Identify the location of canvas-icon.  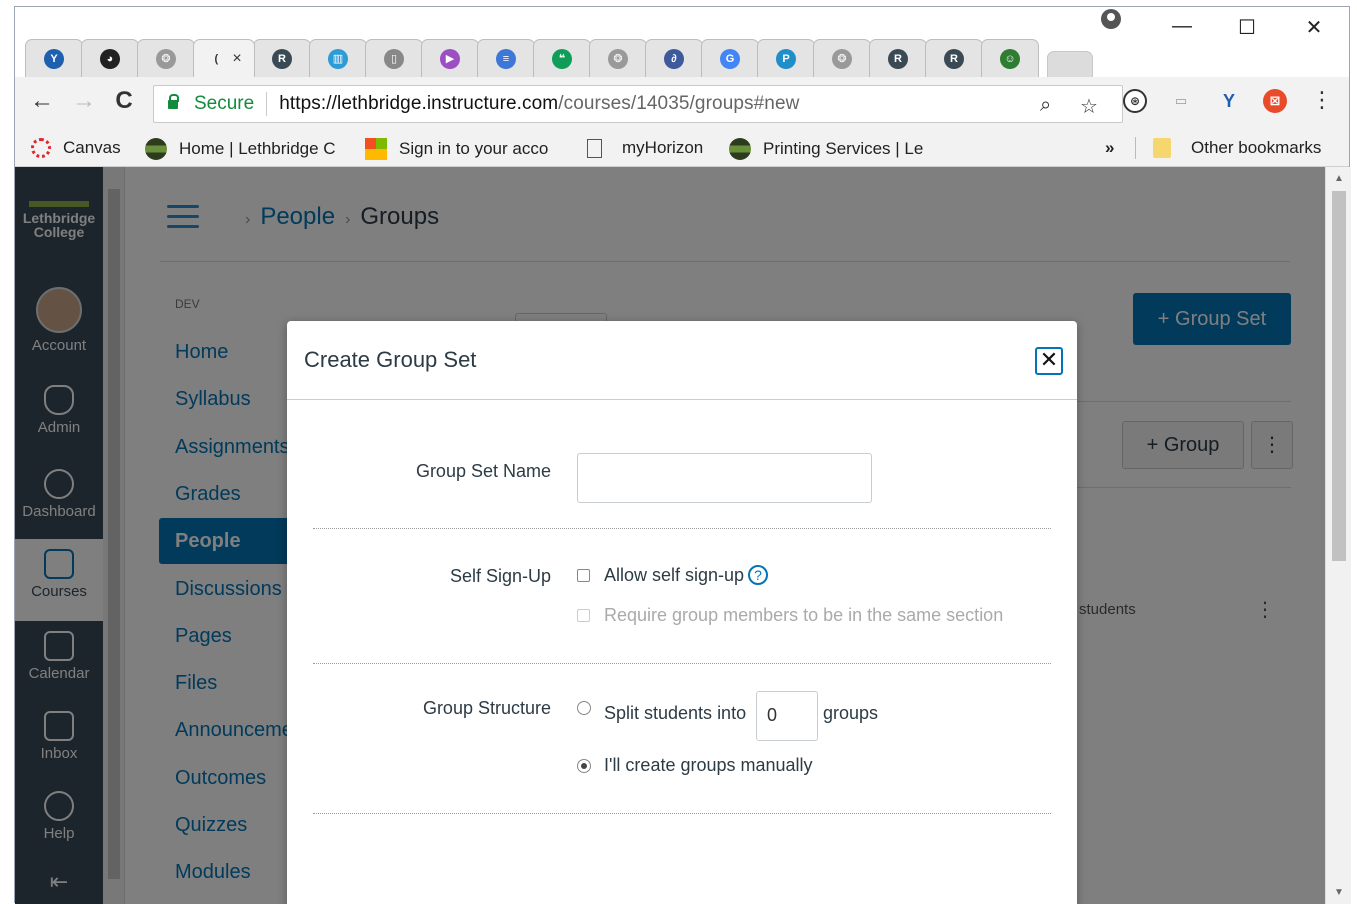
(41, 148).